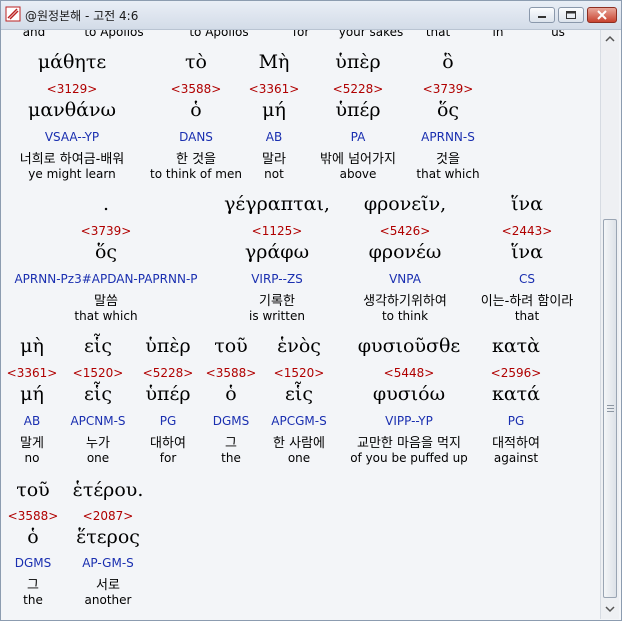 This screenshot has width=622, height=621. What do you see at coordinates (405, 252) in the screenshot?
I see `lemma: φρονέω` at bounding box center [405, 252].